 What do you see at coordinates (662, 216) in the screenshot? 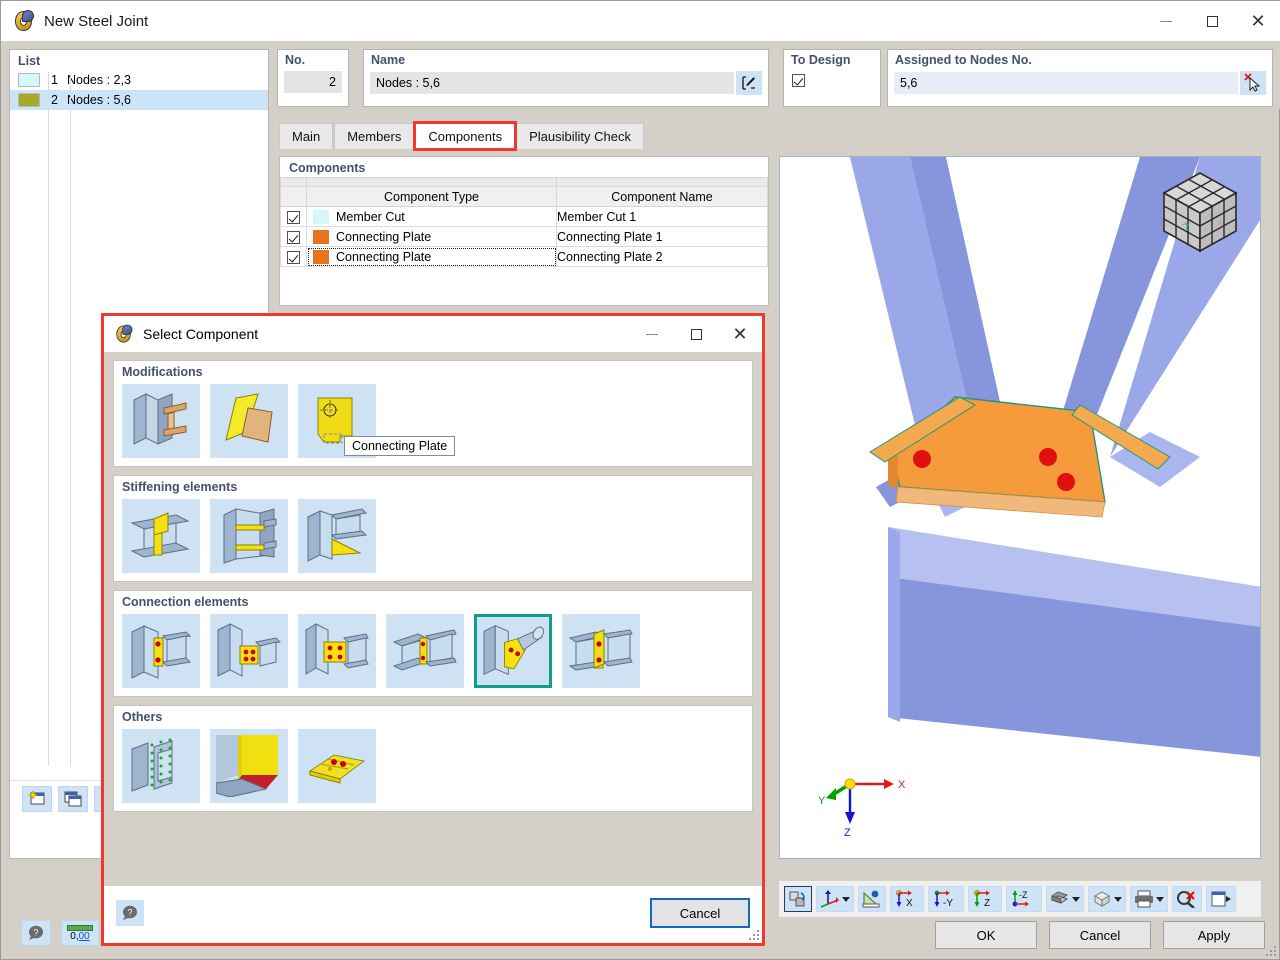
I see `row-component-name: Member Cut 1` at bounding box center [662, 216].